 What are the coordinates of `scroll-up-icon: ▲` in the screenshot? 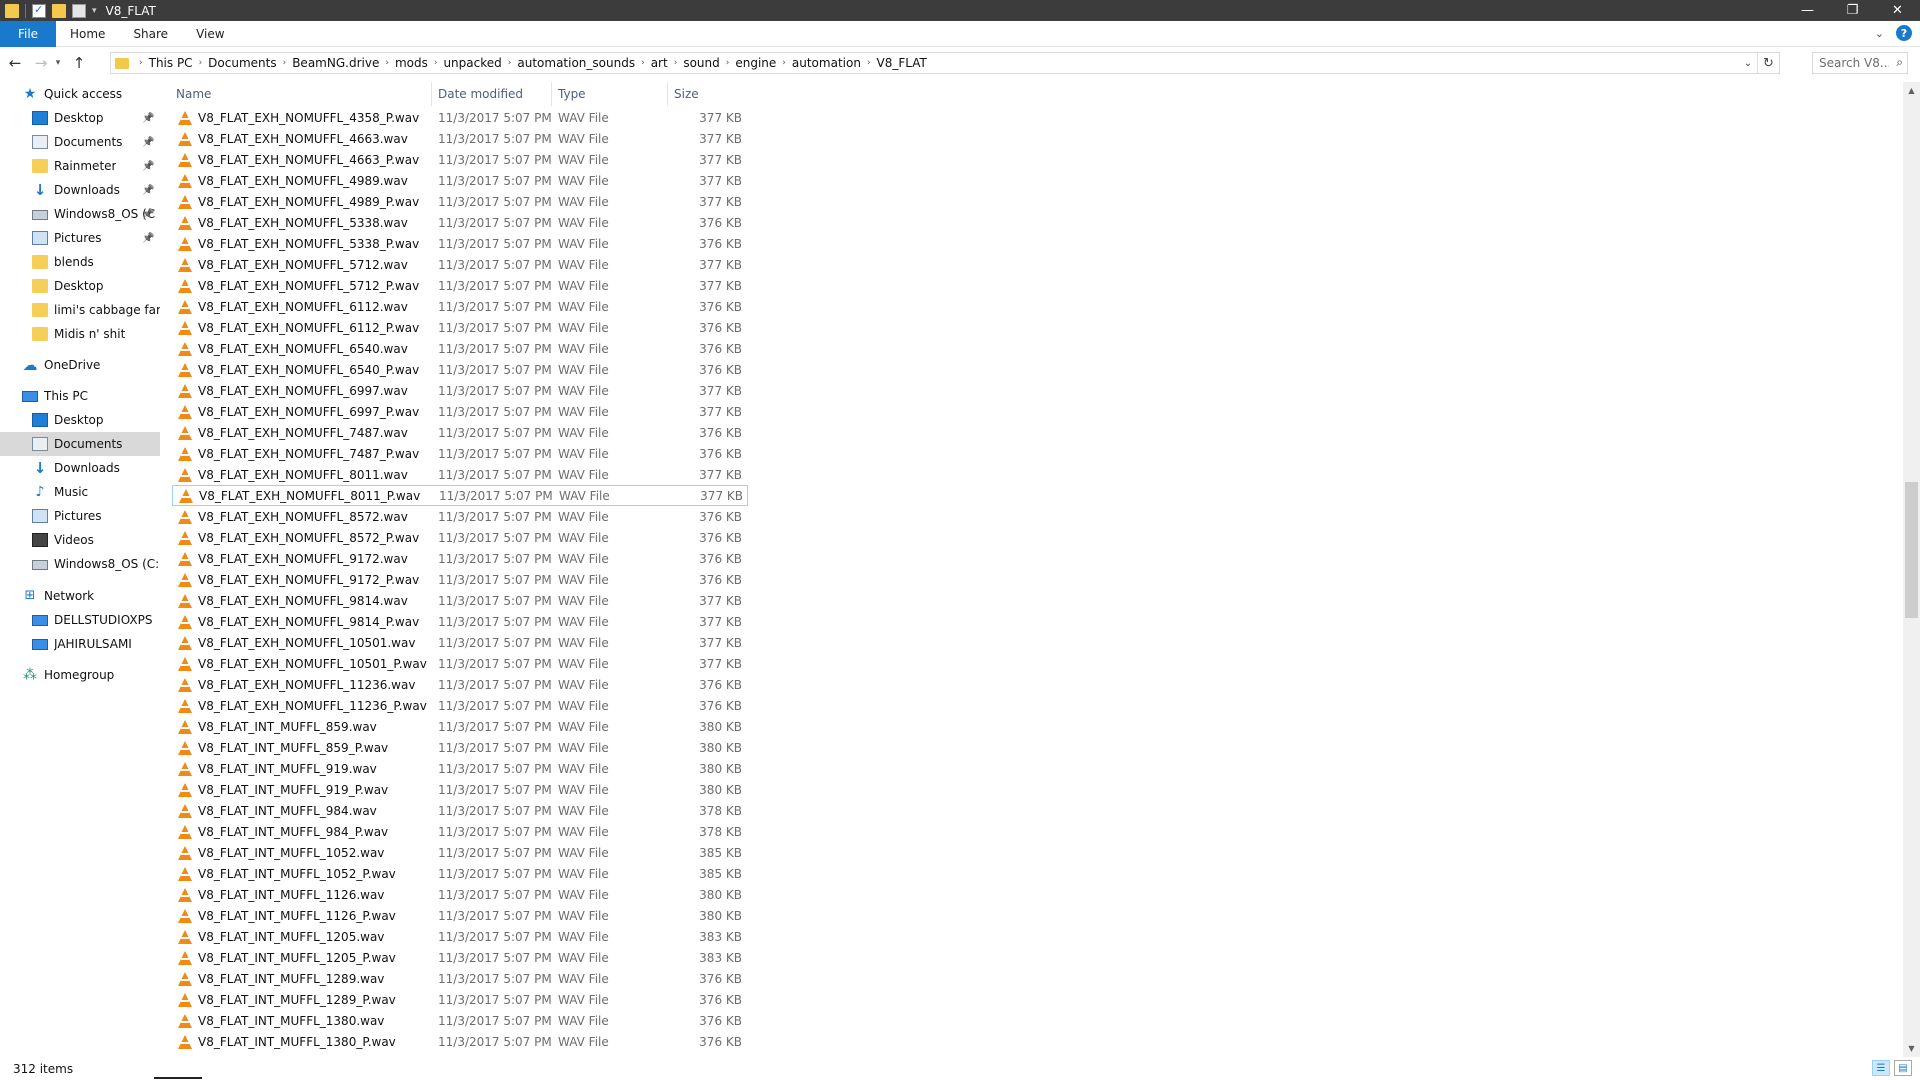 It's located at (1911, 90).